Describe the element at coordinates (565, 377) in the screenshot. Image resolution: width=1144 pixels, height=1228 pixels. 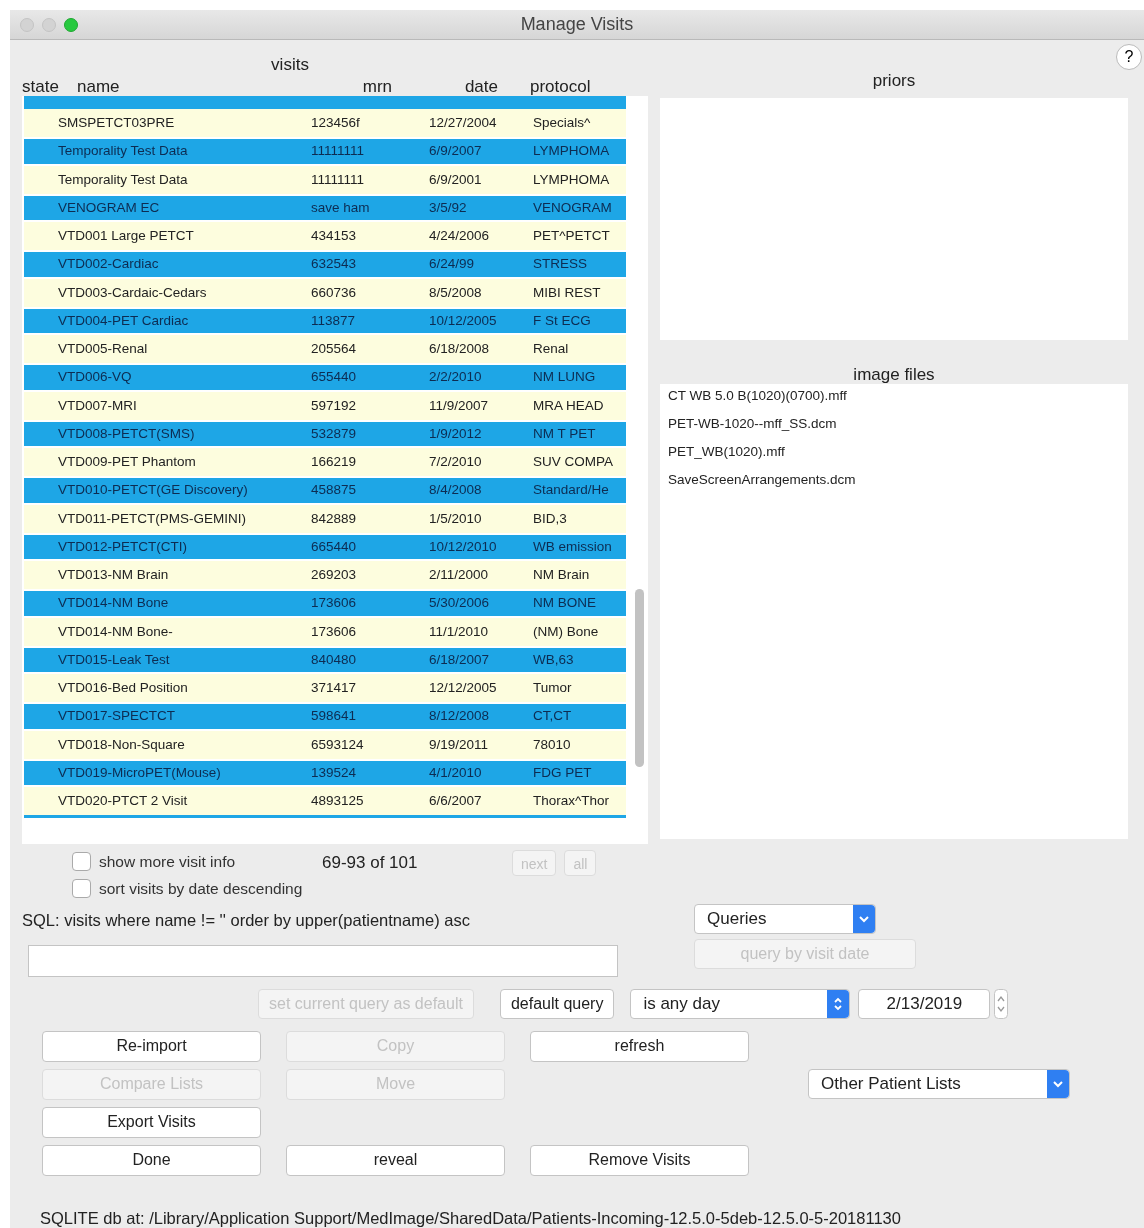
I see `table-cell-text: NM LUNG` at that location.